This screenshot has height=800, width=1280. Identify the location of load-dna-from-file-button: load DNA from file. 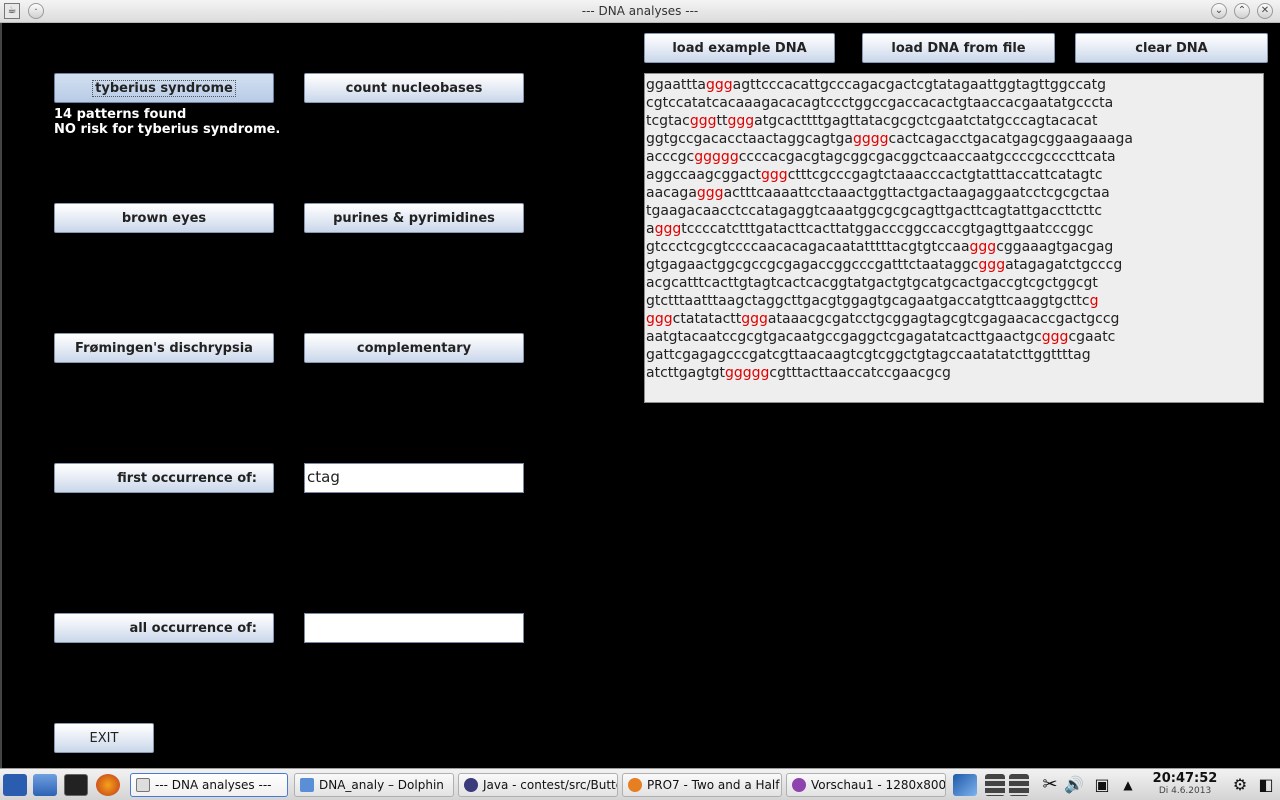
(958, 48).